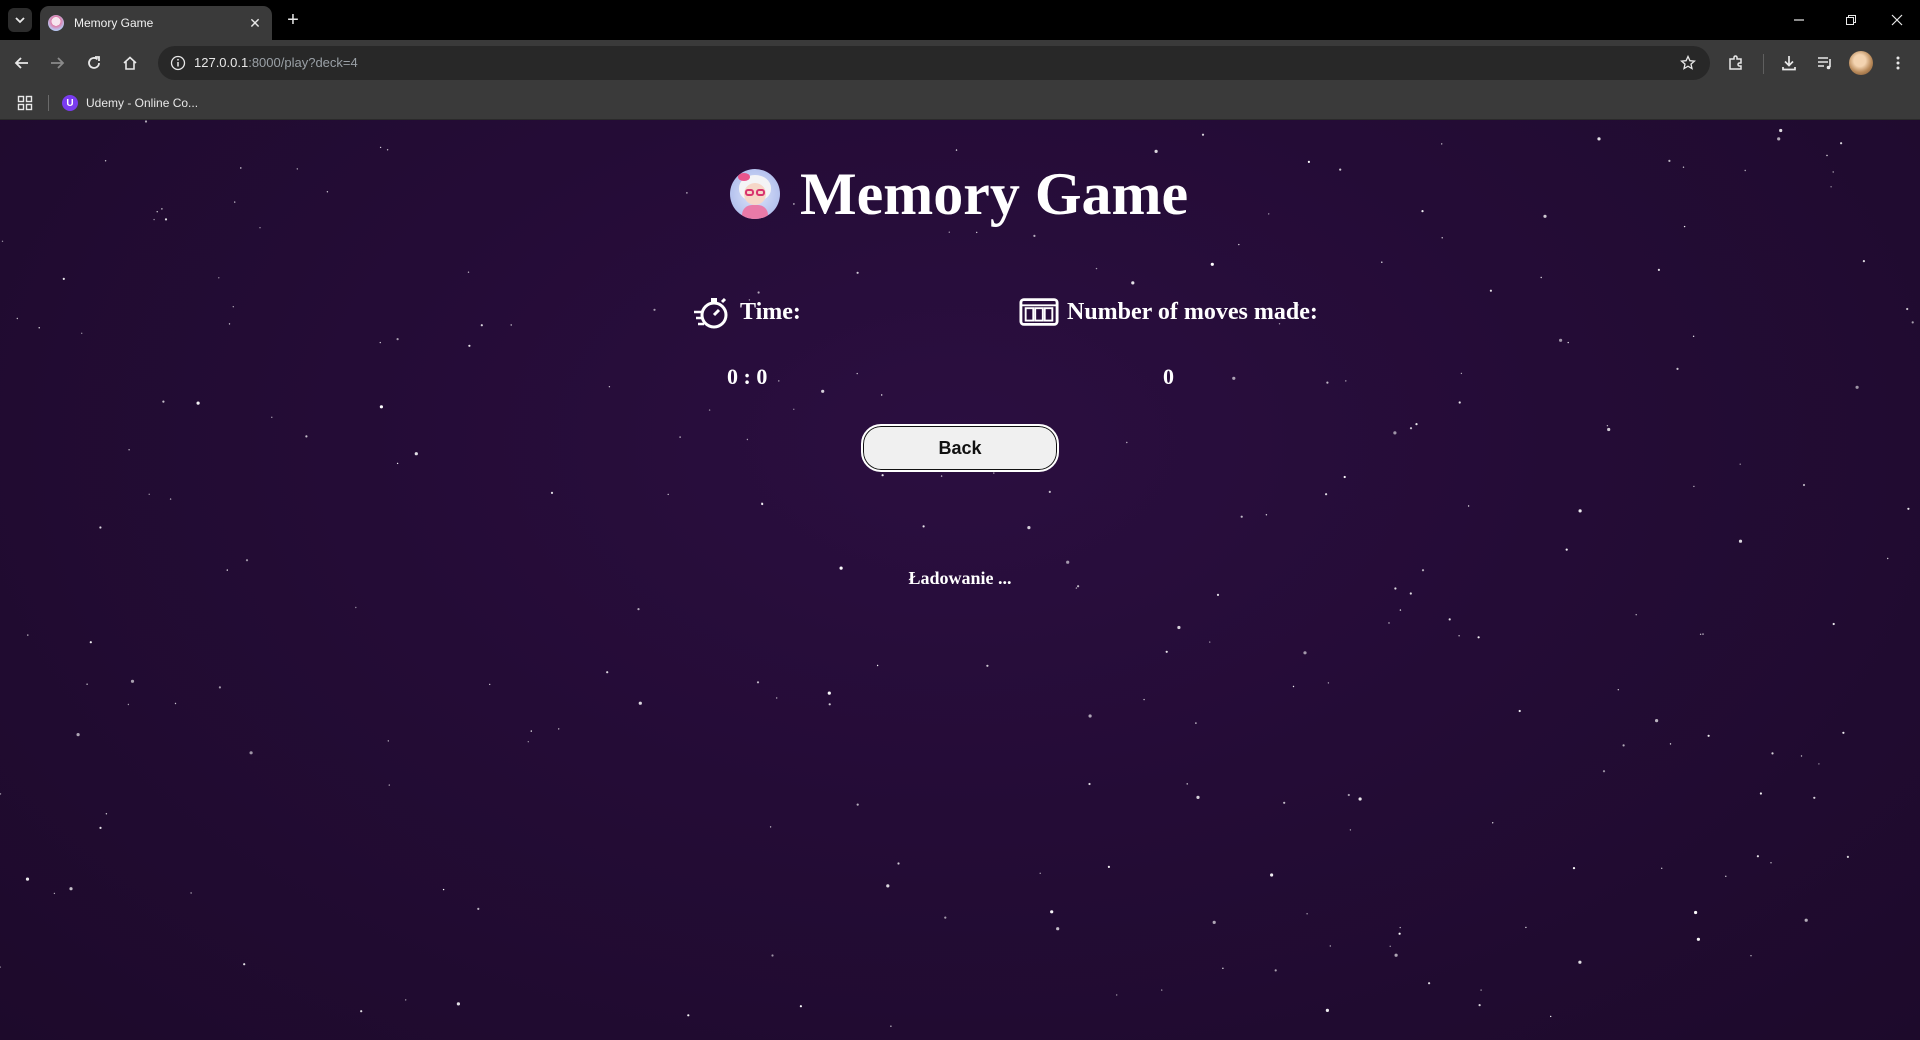 This screenshot has height=1040, width=1920. I want to click on restore-button, so click(1851, 20).